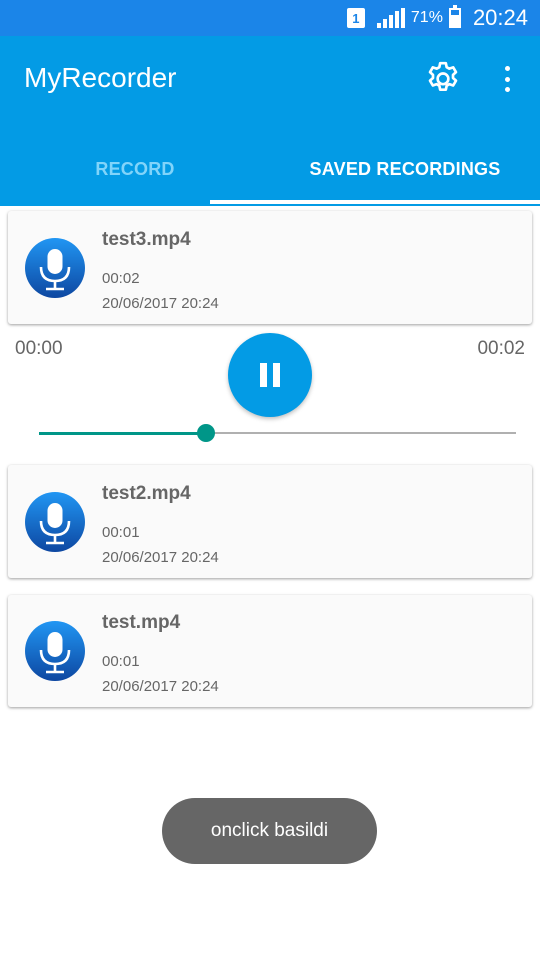  What do you see at coordinates (270, 651) in the screenshot?
I see `recording-card: test.mp4 00:01 20/06/2017 20:24` at bounding box center [270, 651].